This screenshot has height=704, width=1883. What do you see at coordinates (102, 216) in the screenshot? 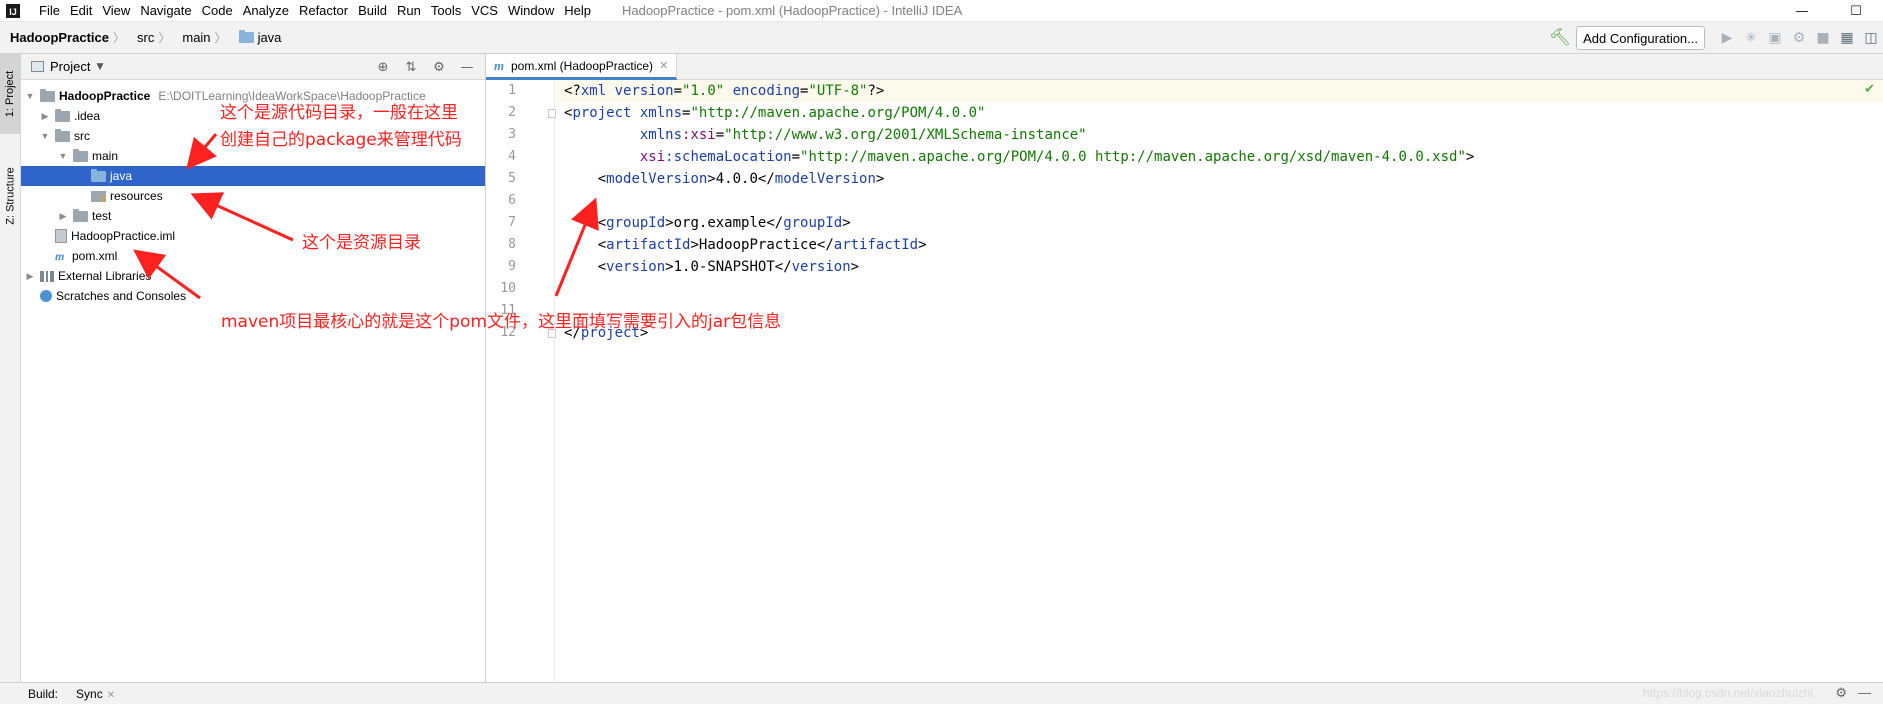
I see `tree-item-label: test` at bounding box center [102, 216].